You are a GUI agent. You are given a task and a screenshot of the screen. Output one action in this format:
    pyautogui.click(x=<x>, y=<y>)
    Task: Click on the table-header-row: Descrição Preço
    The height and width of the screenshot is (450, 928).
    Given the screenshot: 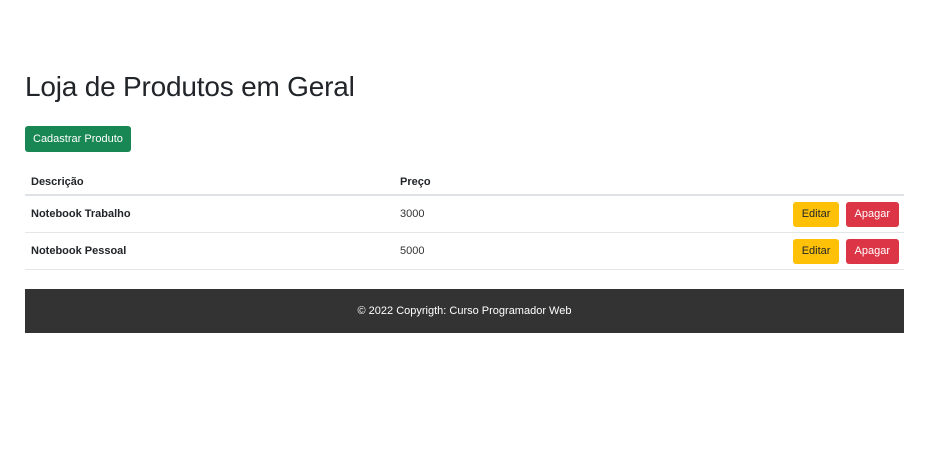 What is the action you would take?
    pyautogui.click(x=464, y=183)
    